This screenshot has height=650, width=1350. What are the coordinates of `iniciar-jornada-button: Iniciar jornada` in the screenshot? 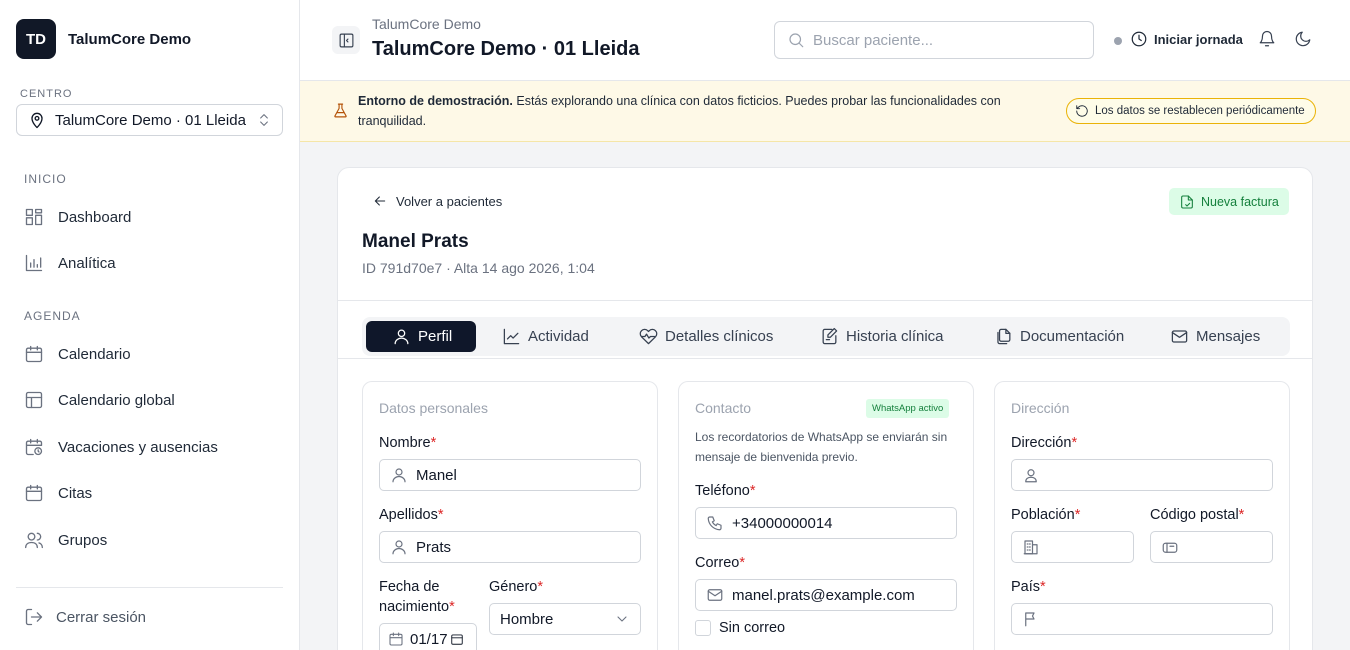 It's located at (1186, 39).